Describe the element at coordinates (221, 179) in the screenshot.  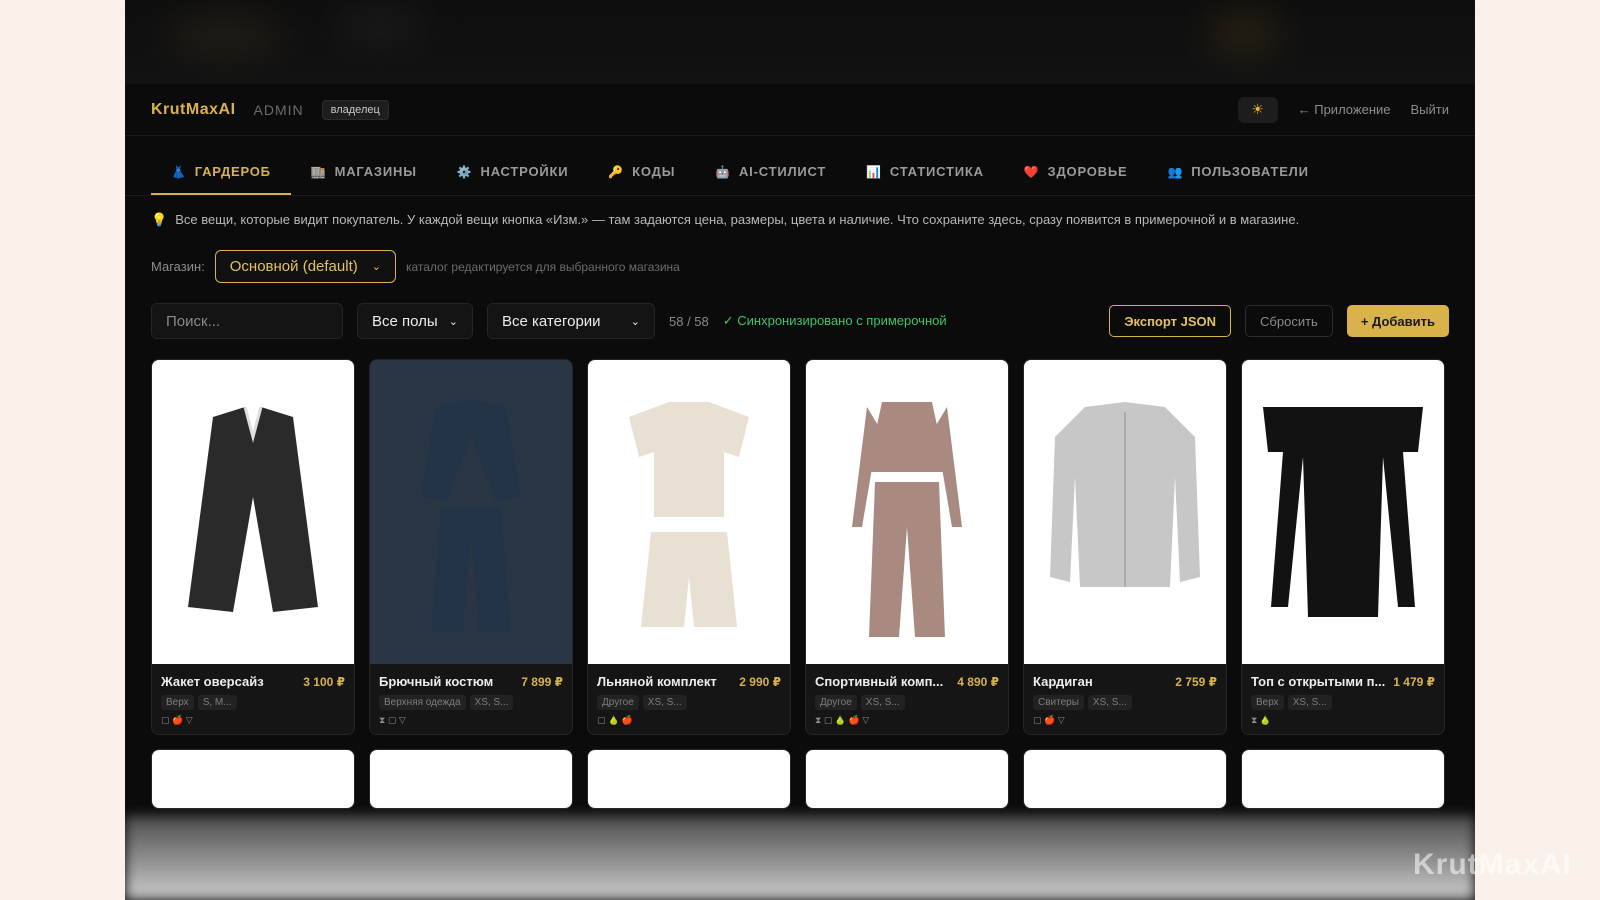
I see `tab-0: 👗 ГАРДЕРОБ` at that location.